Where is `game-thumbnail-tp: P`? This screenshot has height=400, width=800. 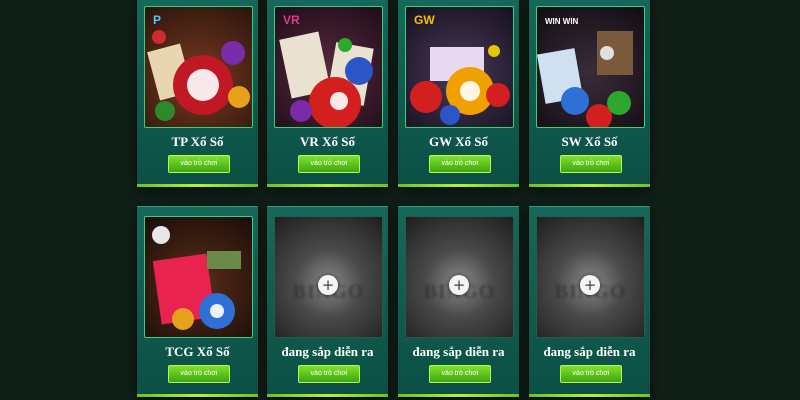 game-thumbnail-tp: P is located at coordinates (198, 67).